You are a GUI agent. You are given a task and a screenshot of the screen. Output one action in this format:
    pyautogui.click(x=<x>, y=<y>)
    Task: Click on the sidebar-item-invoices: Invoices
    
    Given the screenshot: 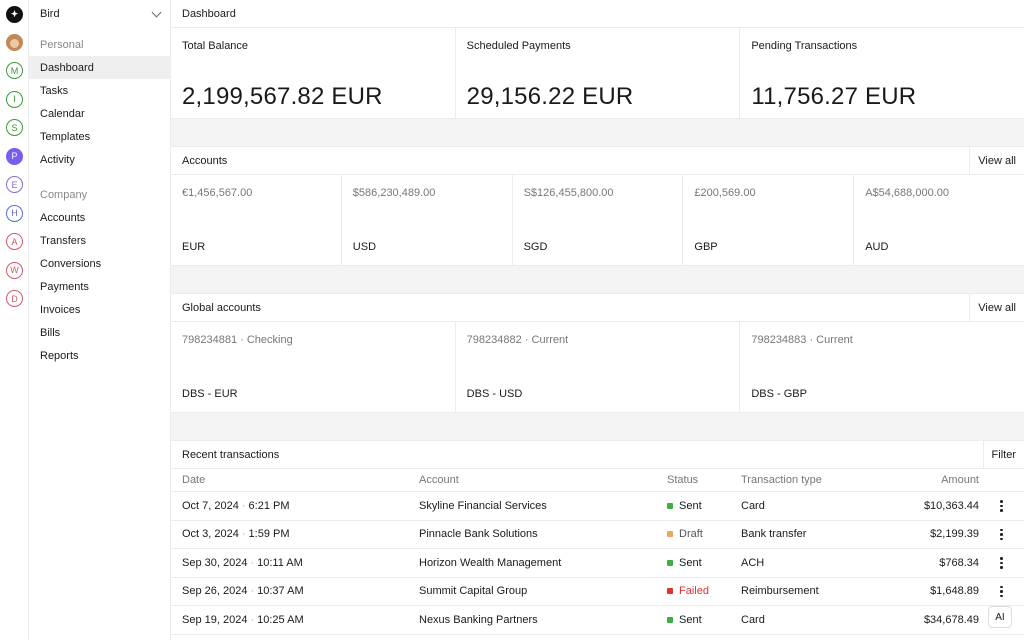 What is the action you would take?
    pyautogui.click(x=99, y=309)
    